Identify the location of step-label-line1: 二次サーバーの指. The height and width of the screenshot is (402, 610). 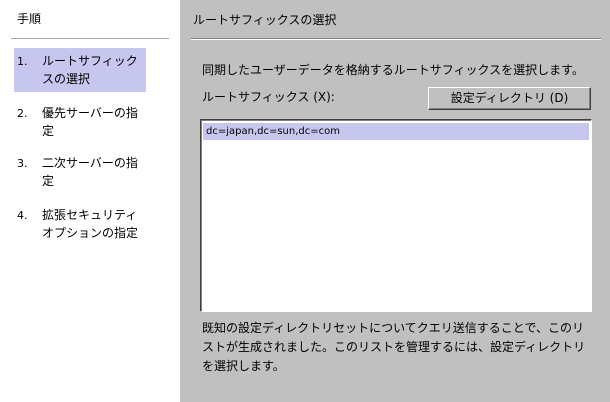
(90, 163).